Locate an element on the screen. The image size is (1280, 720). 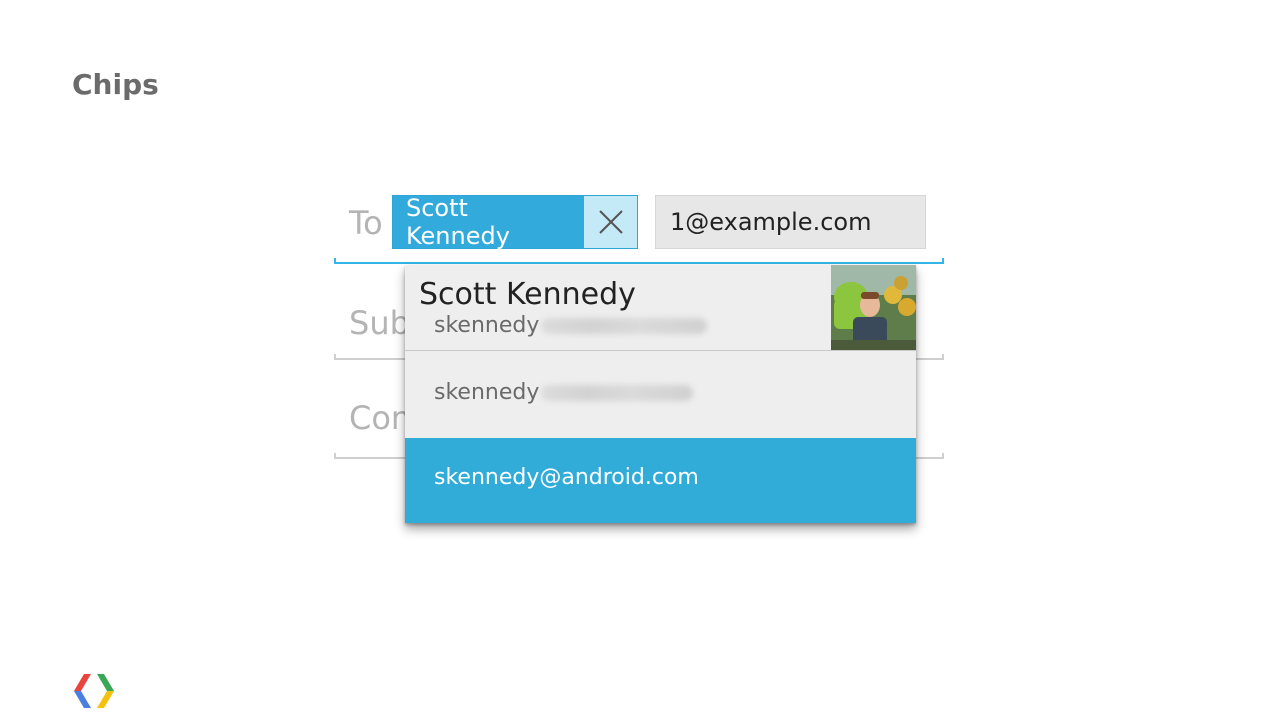
close-icon is located at coordinates (610, 222).